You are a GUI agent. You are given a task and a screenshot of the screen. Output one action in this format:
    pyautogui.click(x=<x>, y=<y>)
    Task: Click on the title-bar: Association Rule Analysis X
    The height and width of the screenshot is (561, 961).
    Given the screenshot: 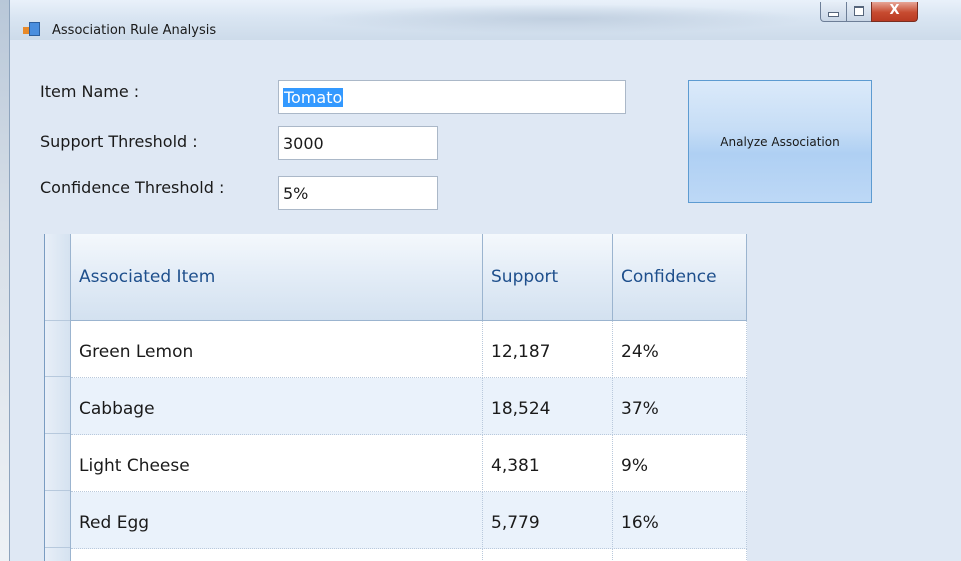 What is the action you would take?
    pyautogui.click(x=485, y=20)
    